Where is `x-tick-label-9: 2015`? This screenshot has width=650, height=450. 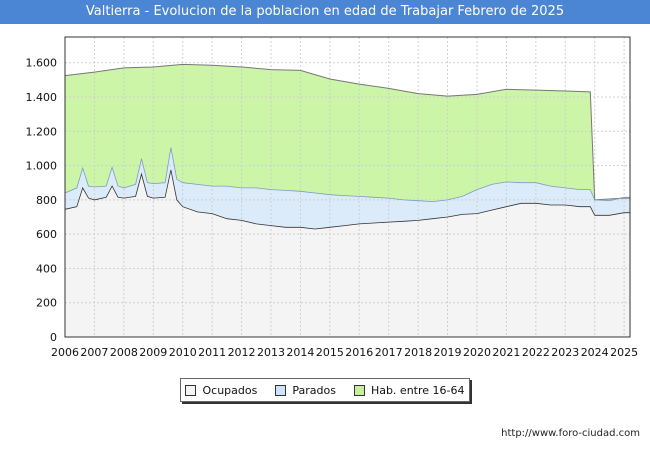 x-tick-label-9: 2015 is located at coordinates (330, 352).